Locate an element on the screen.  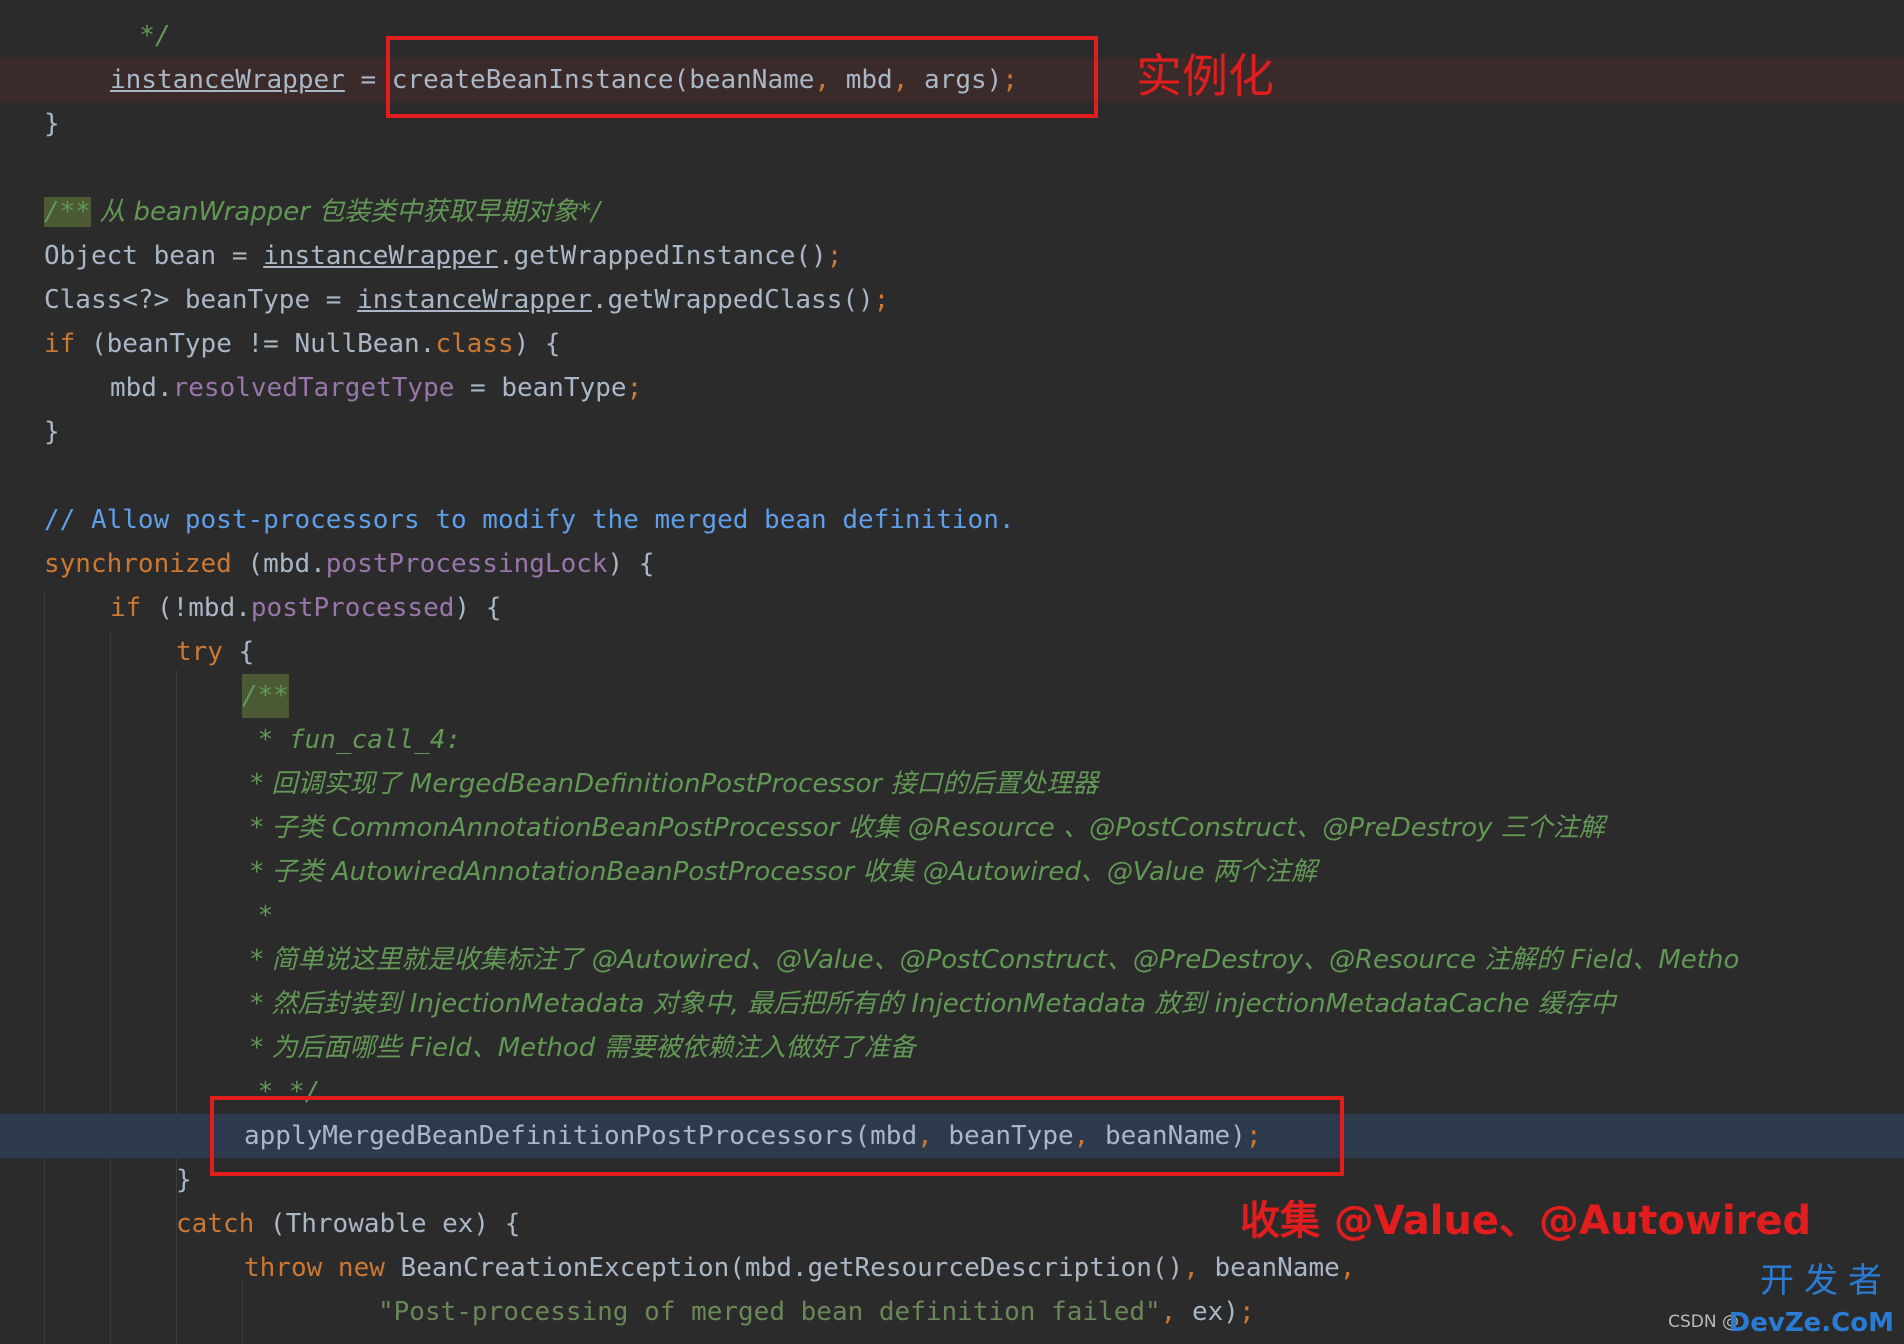
field: postProcessed is located at coordinates (353, 608).